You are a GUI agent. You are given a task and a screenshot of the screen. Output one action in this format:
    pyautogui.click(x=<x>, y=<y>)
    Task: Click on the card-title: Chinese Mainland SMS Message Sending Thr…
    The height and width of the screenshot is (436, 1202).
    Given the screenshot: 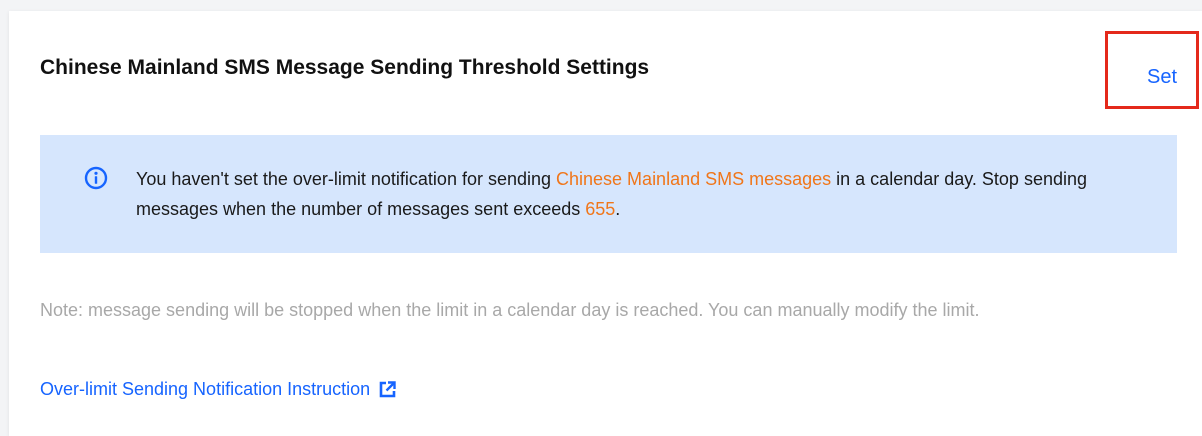 What is the action you would take?
    pyautogui.click(x=345, y=67)
    